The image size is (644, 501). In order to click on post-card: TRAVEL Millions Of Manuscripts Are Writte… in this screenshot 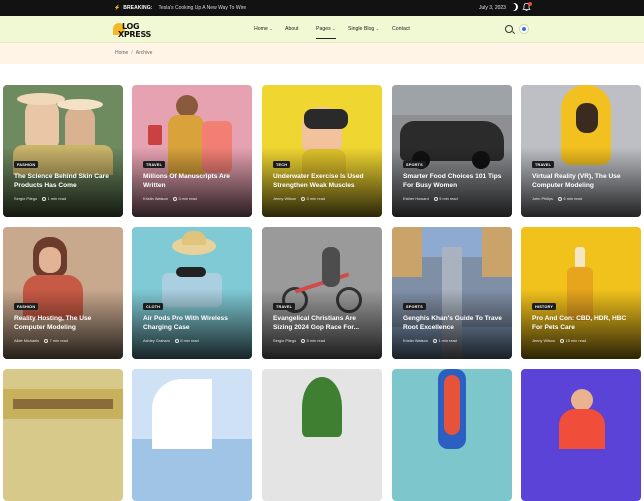, I will do `click(192, 151)`.